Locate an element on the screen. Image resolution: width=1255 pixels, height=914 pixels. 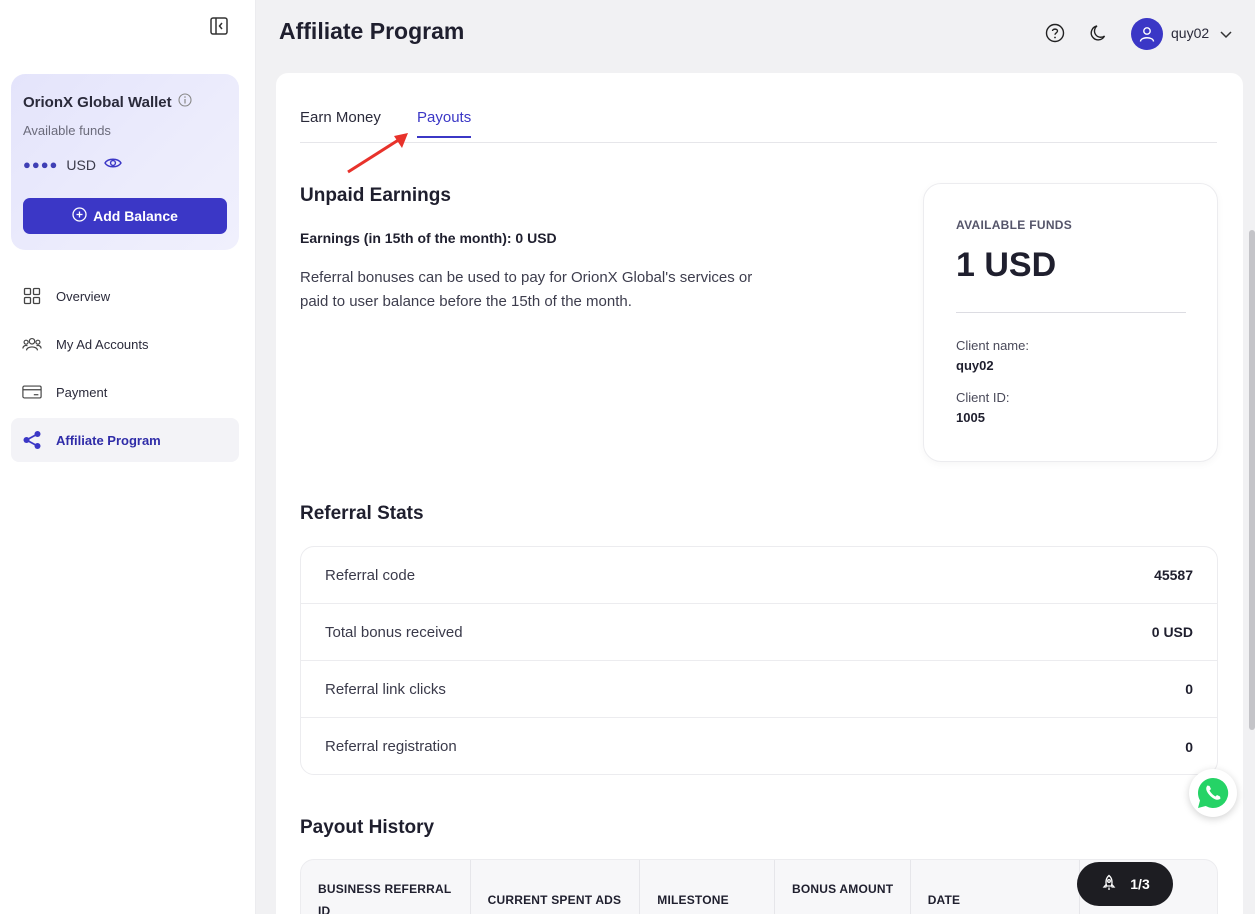
whatsapp-icon is located at coordinates (1213, 792).